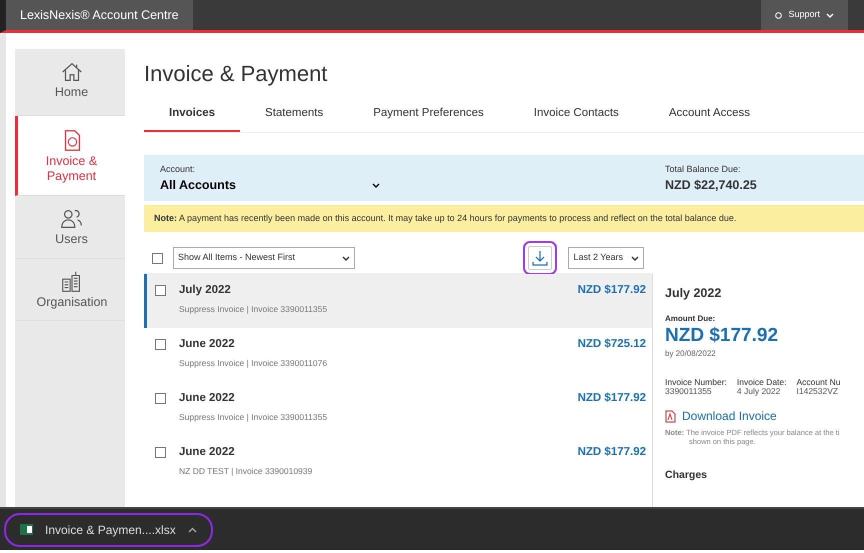  What do you see at coordinates (670, 416) in the screenshot?
I see `pdf-icon` at bounding box center [670, 416].